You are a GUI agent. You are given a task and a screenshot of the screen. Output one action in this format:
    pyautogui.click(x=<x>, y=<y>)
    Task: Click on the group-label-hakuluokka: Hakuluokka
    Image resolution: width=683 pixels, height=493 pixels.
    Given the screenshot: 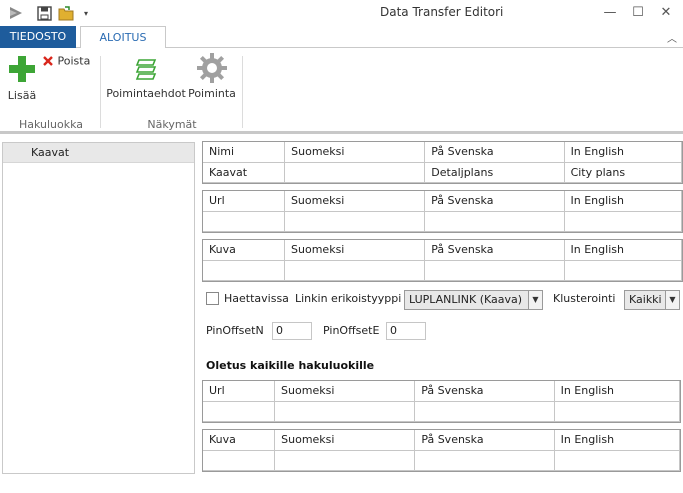 What is the action you would take?
    pyautogui.click(x=51, y=124)
    